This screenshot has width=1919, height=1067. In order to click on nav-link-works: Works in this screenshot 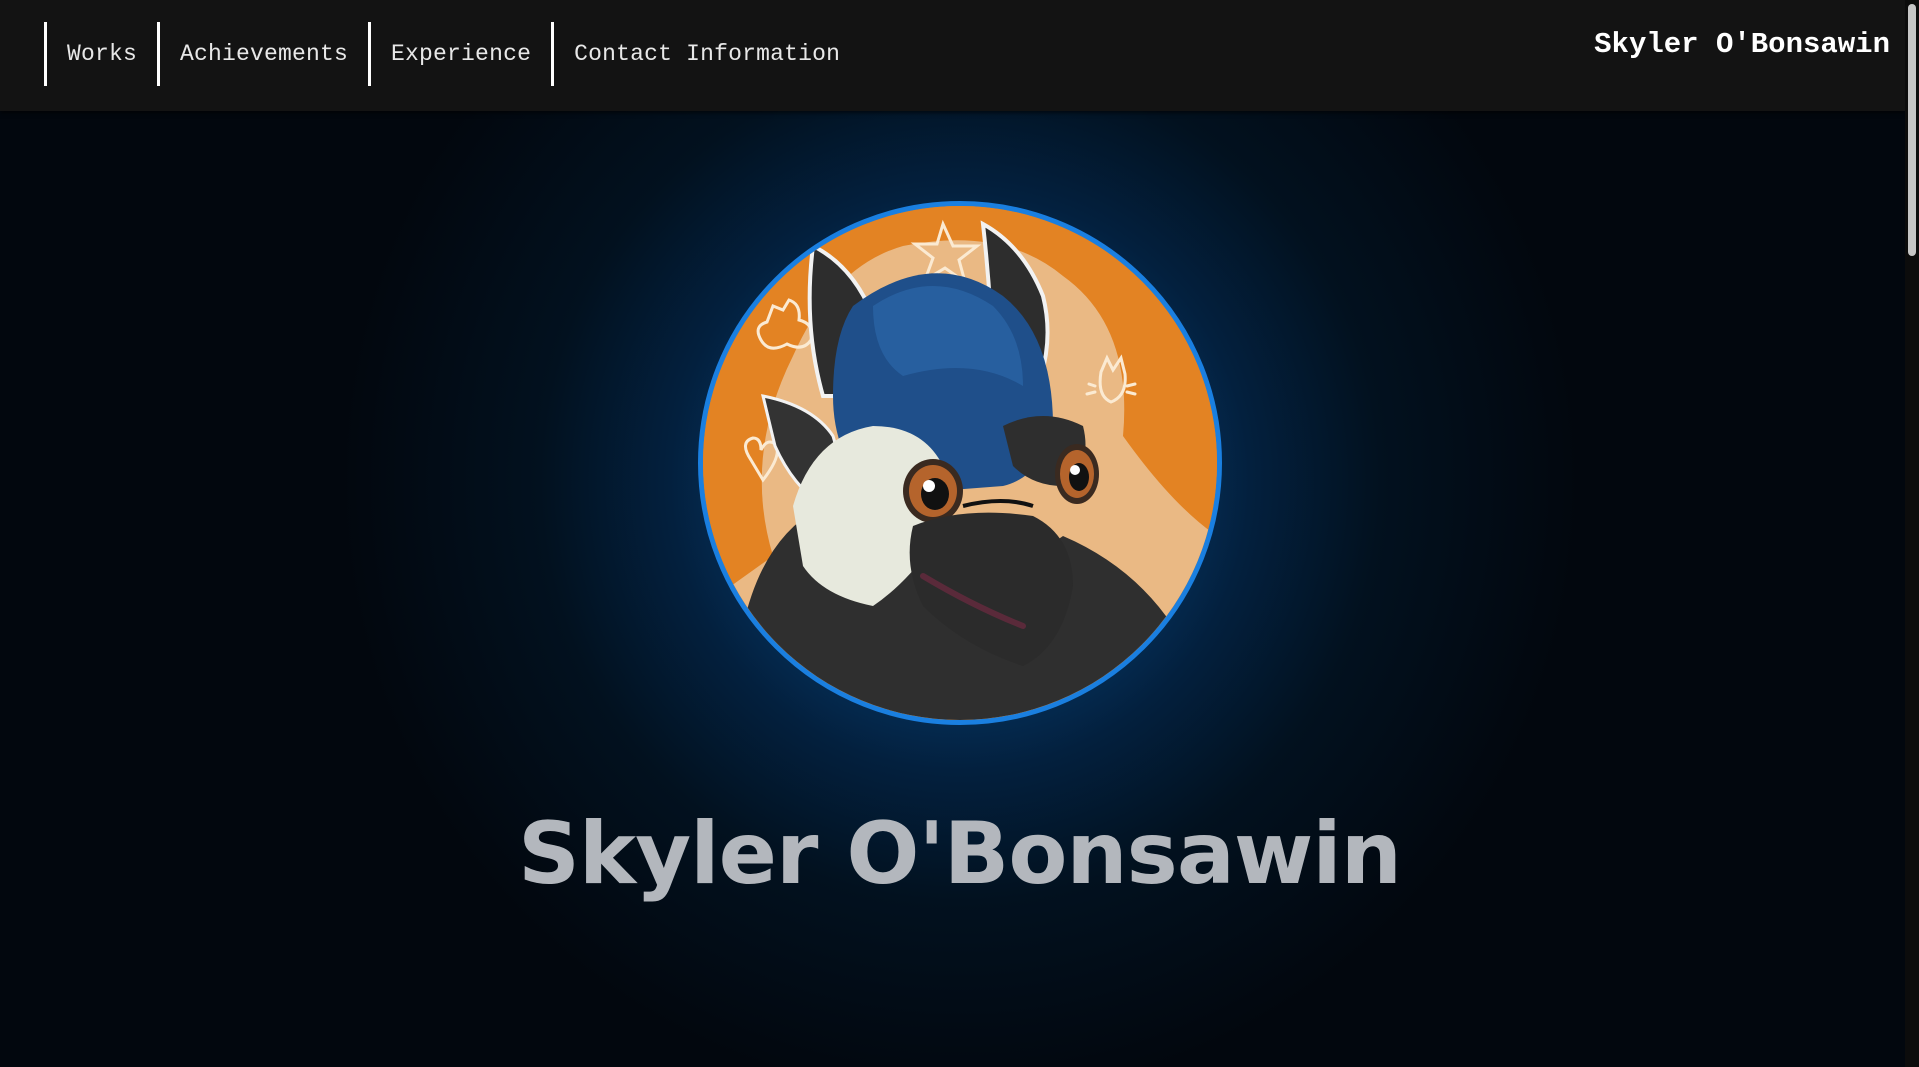, I will do `click(100, 54)`.